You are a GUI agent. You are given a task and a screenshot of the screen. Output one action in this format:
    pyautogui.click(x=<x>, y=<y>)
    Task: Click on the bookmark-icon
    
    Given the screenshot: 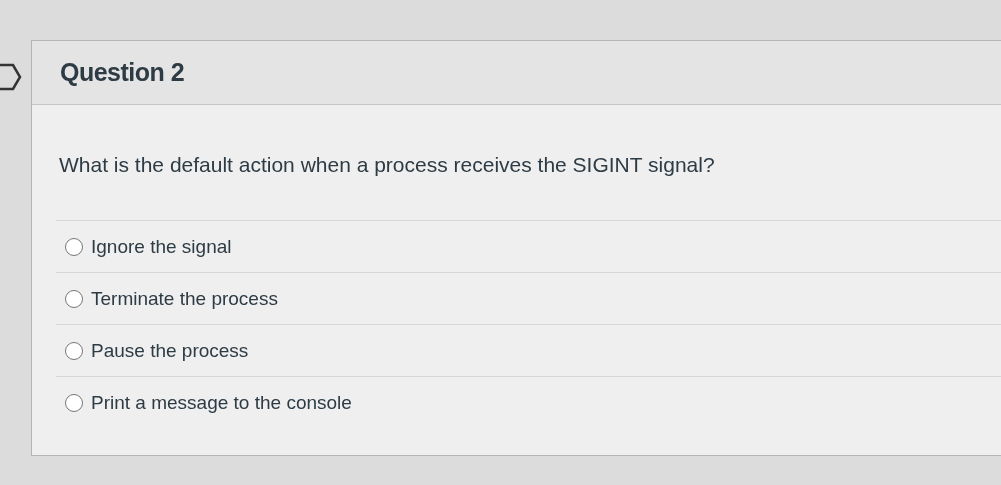 What is the action you would take?
    pyautogui.click(x=11, y=77)
    